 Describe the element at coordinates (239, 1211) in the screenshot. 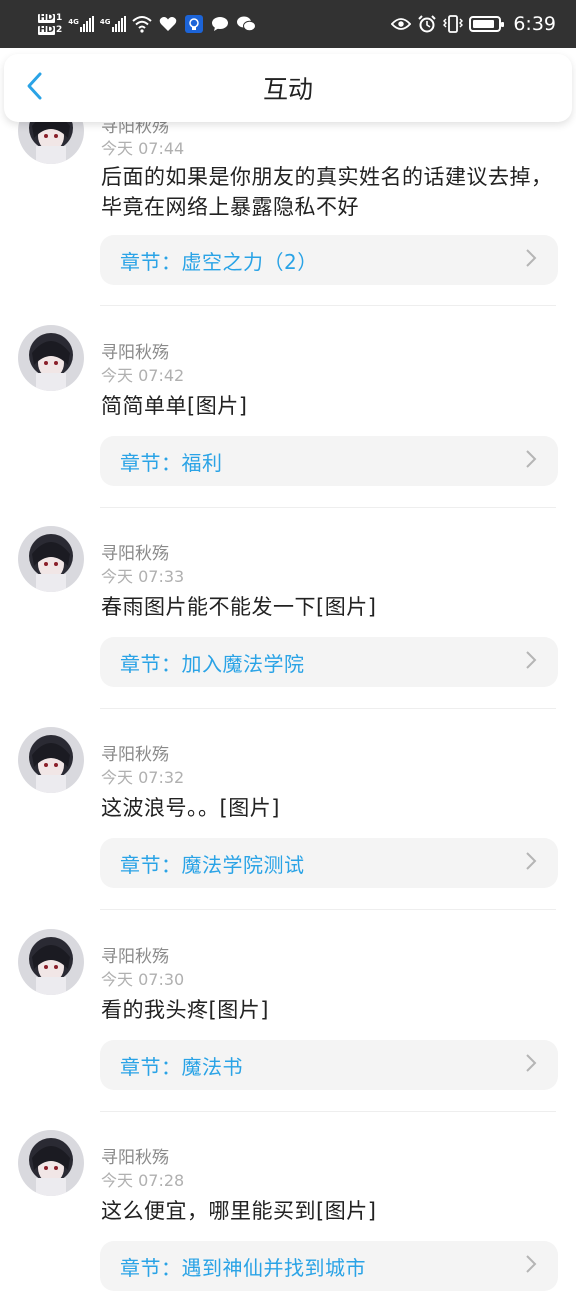

I see `comment-text: 这么便宜，哪里能买到[图片]` at that location.